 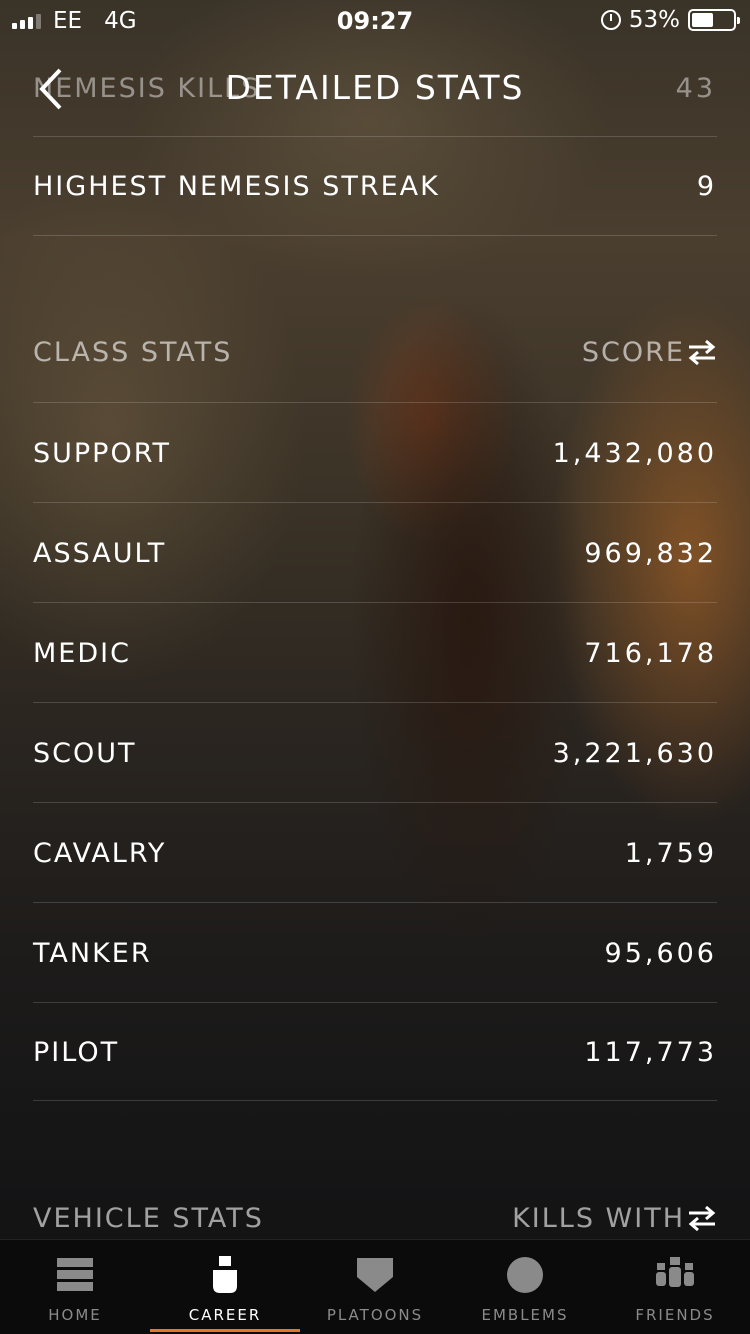 I want to click on class-stats-header: CLASS STATS SCORE, so click(x=375, y=352).